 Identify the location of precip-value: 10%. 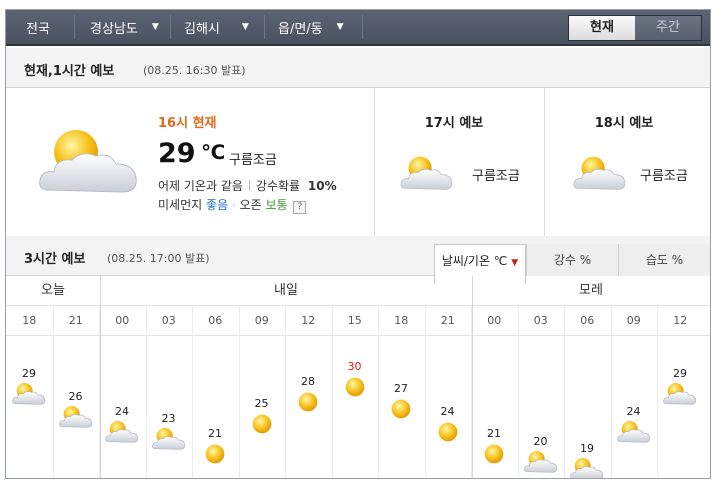
(322, 186).